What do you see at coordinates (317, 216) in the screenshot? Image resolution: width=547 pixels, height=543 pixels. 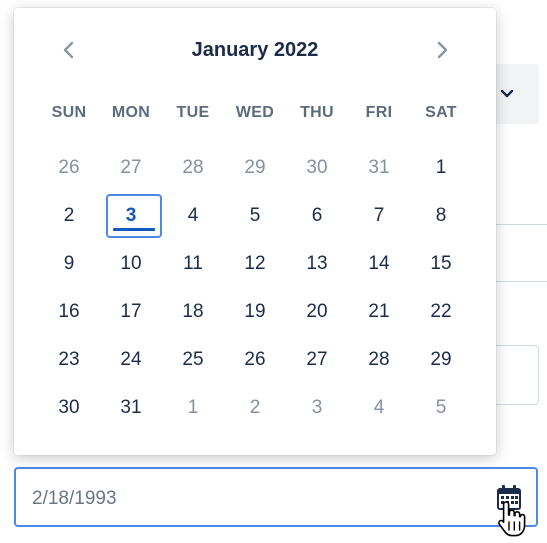 I see `day-cell: 6` at bounding box center [317, 216].